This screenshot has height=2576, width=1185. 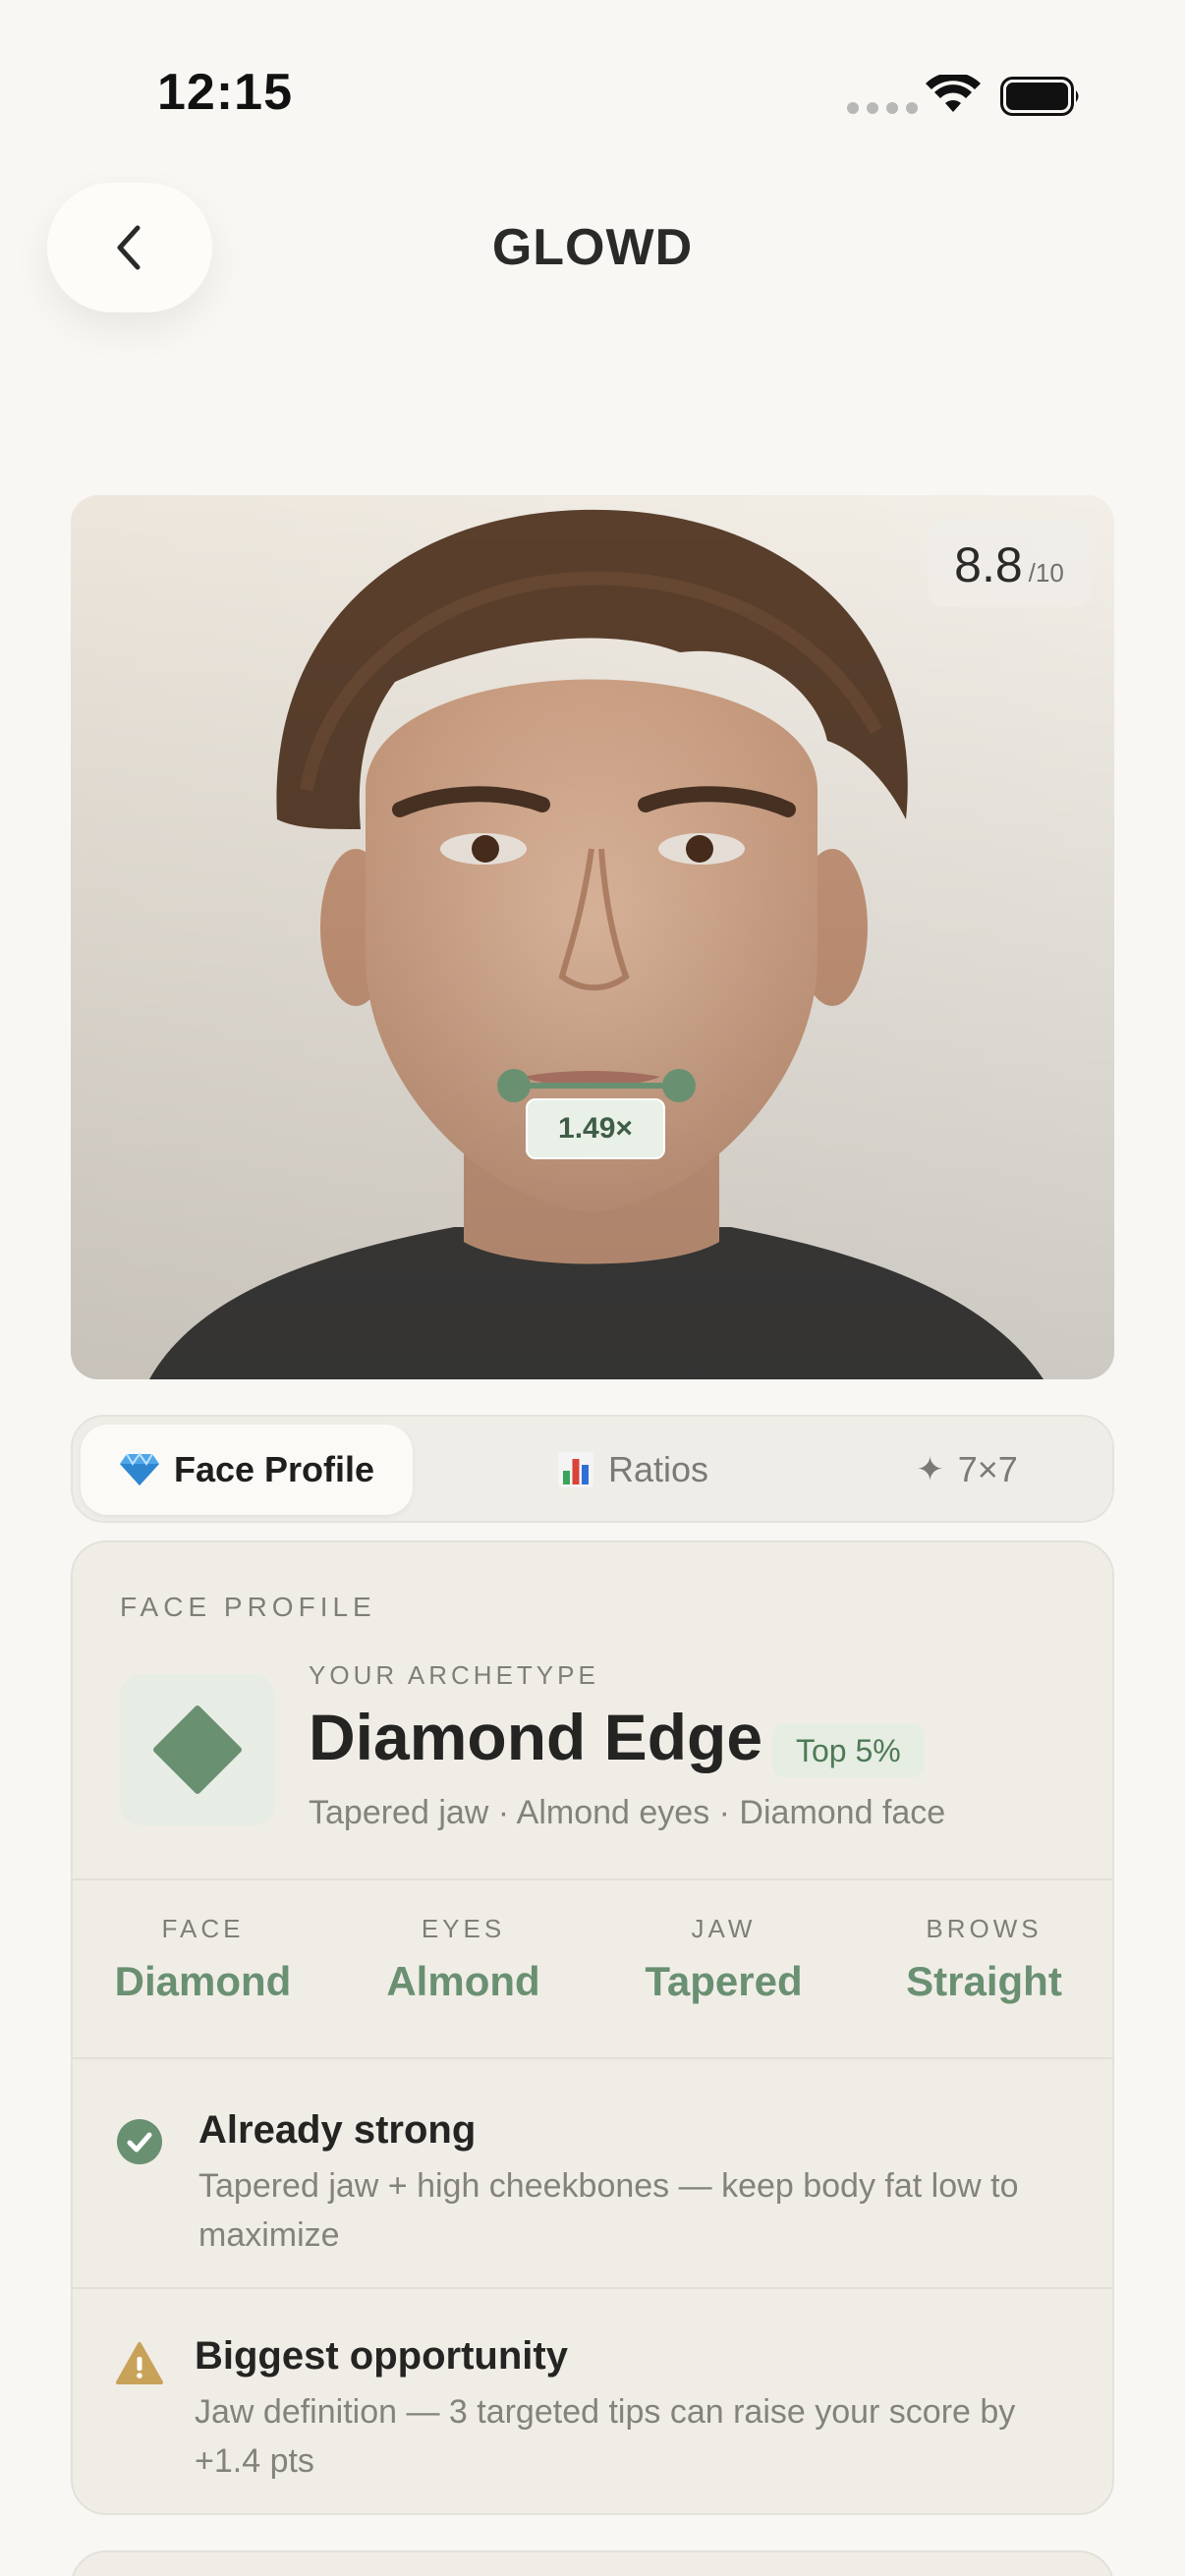 What do you see at coordinates (984, 1981) in the screenshot?
I see `metric-value: Straight` at bounding box center [984, 1981].